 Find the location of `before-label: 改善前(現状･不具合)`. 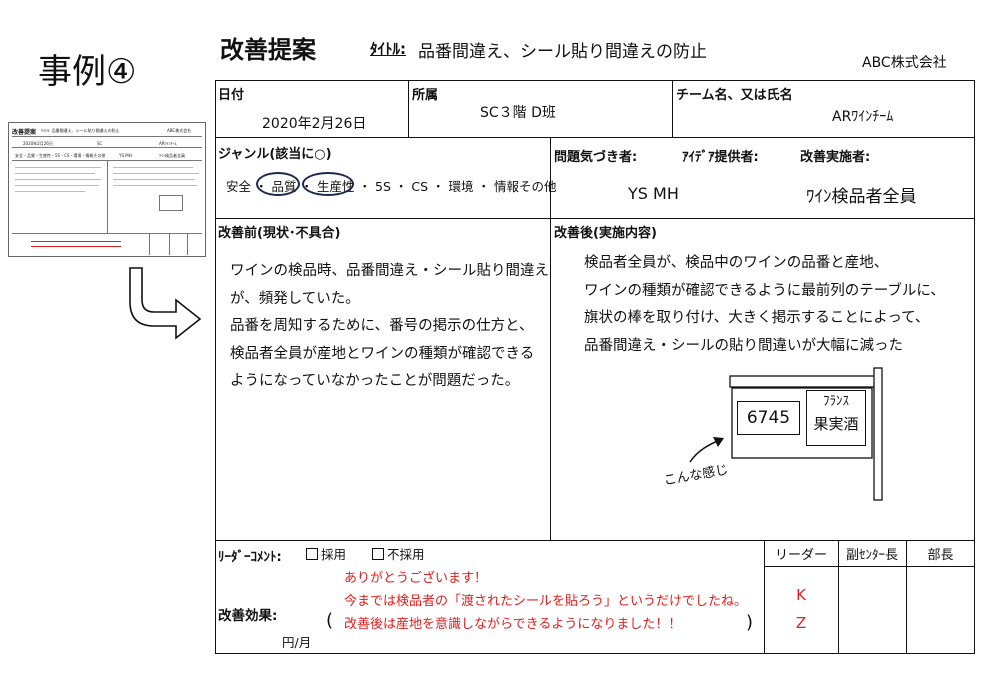

before-label: 改善前(現状･不具合) is located at coordinates (279, 233).